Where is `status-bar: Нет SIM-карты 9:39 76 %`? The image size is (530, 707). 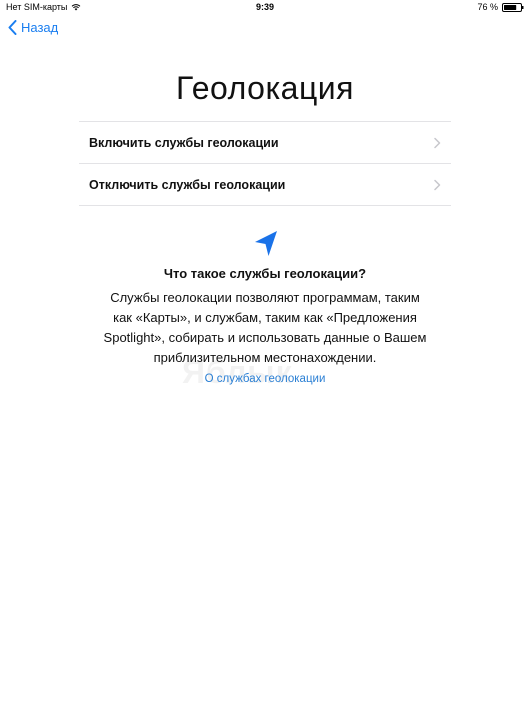 status-bar: Нет SIM-карты 9:39 76 % is located at coordinates (265, 7).